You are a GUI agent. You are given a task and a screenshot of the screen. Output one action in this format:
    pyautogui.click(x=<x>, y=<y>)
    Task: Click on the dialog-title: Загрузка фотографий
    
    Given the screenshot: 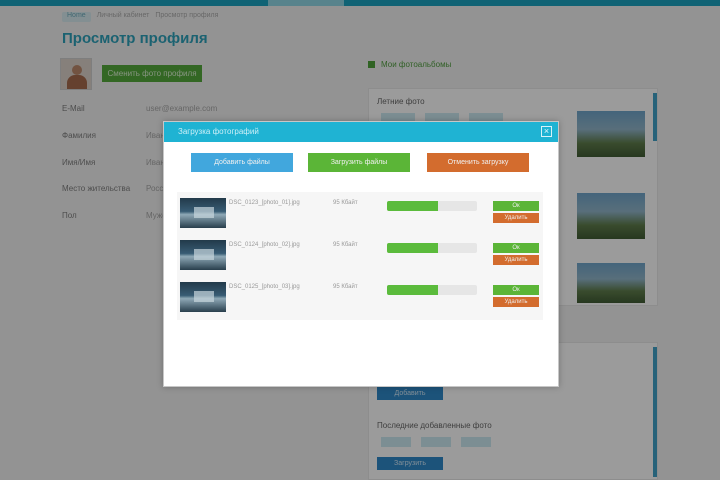 What is the action you would take?
    pyautogui.click(x=218, y=131)
    